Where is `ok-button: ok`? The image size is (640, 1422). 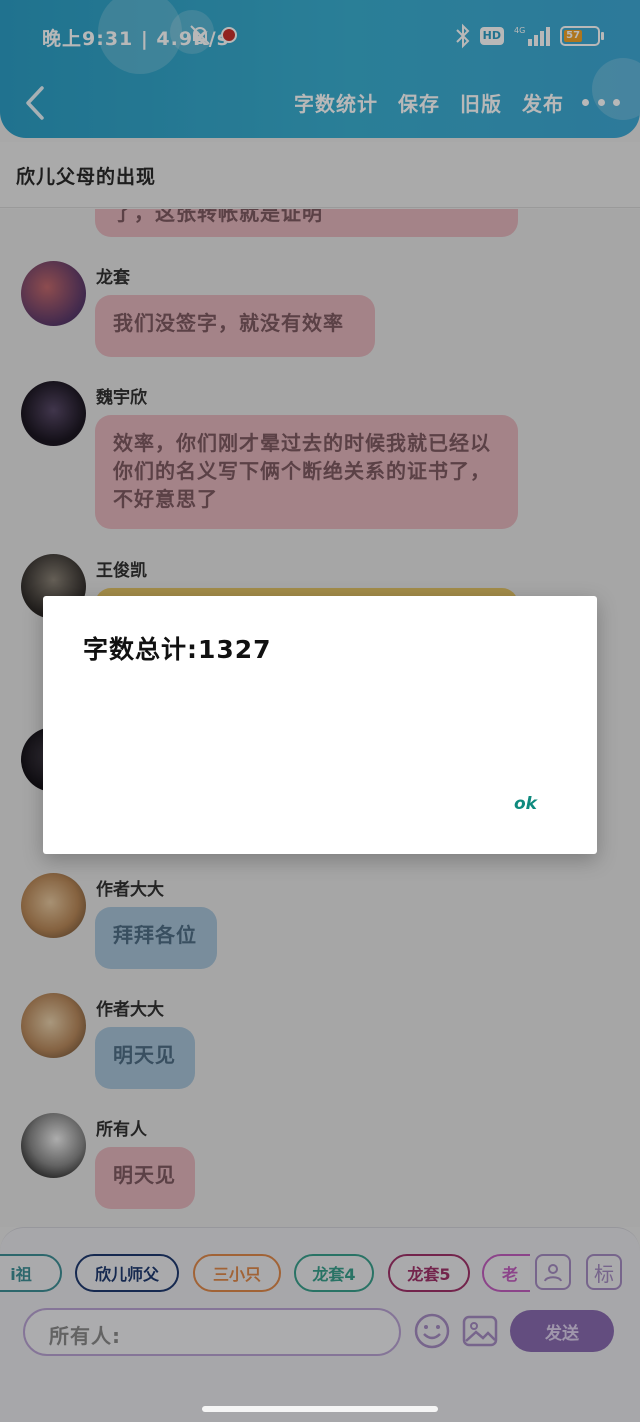
ok-button: ok is located at coordinates (525, 804).